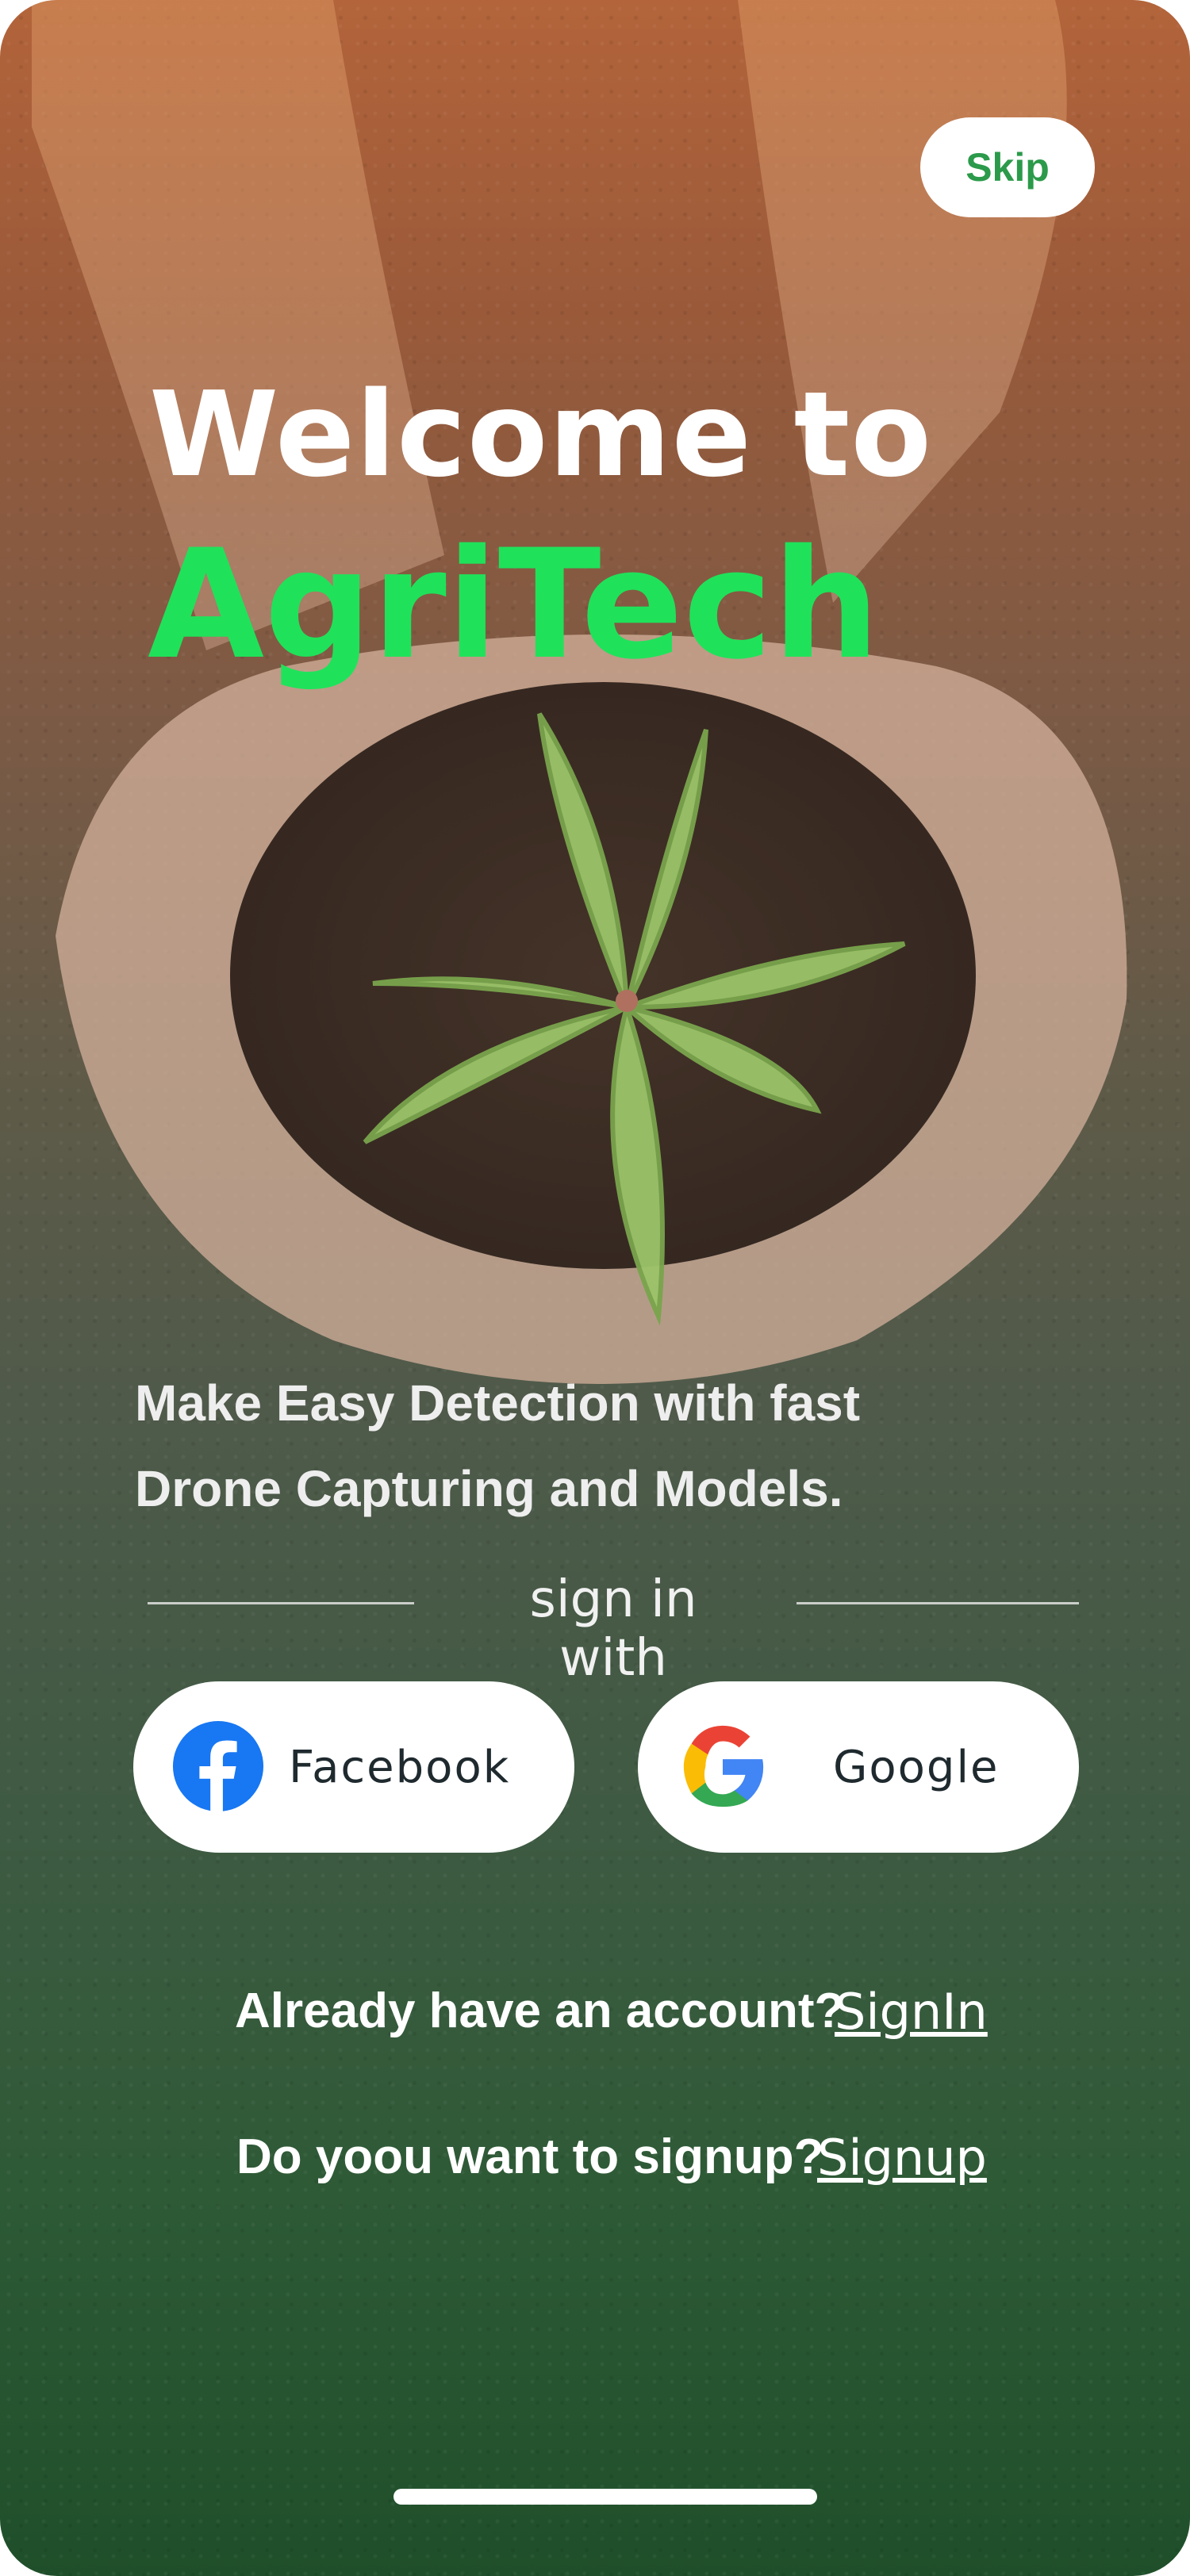 Image resolution: width=1190 pixels, height=2576 pixels. I want to click on facebook-icon, so click(218, 1767).